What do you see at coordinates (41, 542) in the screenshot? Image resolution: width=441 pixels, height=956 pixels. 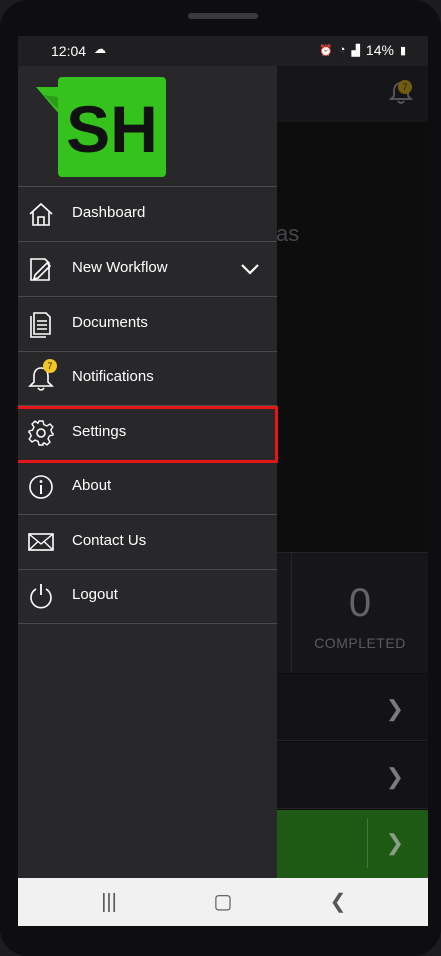 I see `mail-icon` at bounding box center [41, 542].